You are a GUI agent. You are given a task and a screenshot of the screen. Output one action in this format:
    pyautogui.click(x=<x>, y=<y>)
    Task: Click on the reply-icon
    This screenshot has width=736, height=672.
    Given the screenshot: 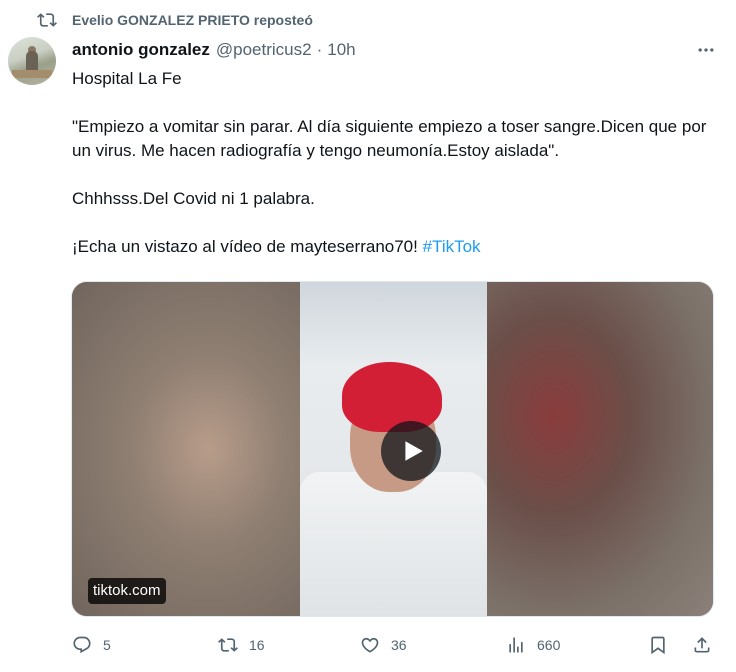 What is the action you would take?
    pyautogui.click(x=82, y=645)
    